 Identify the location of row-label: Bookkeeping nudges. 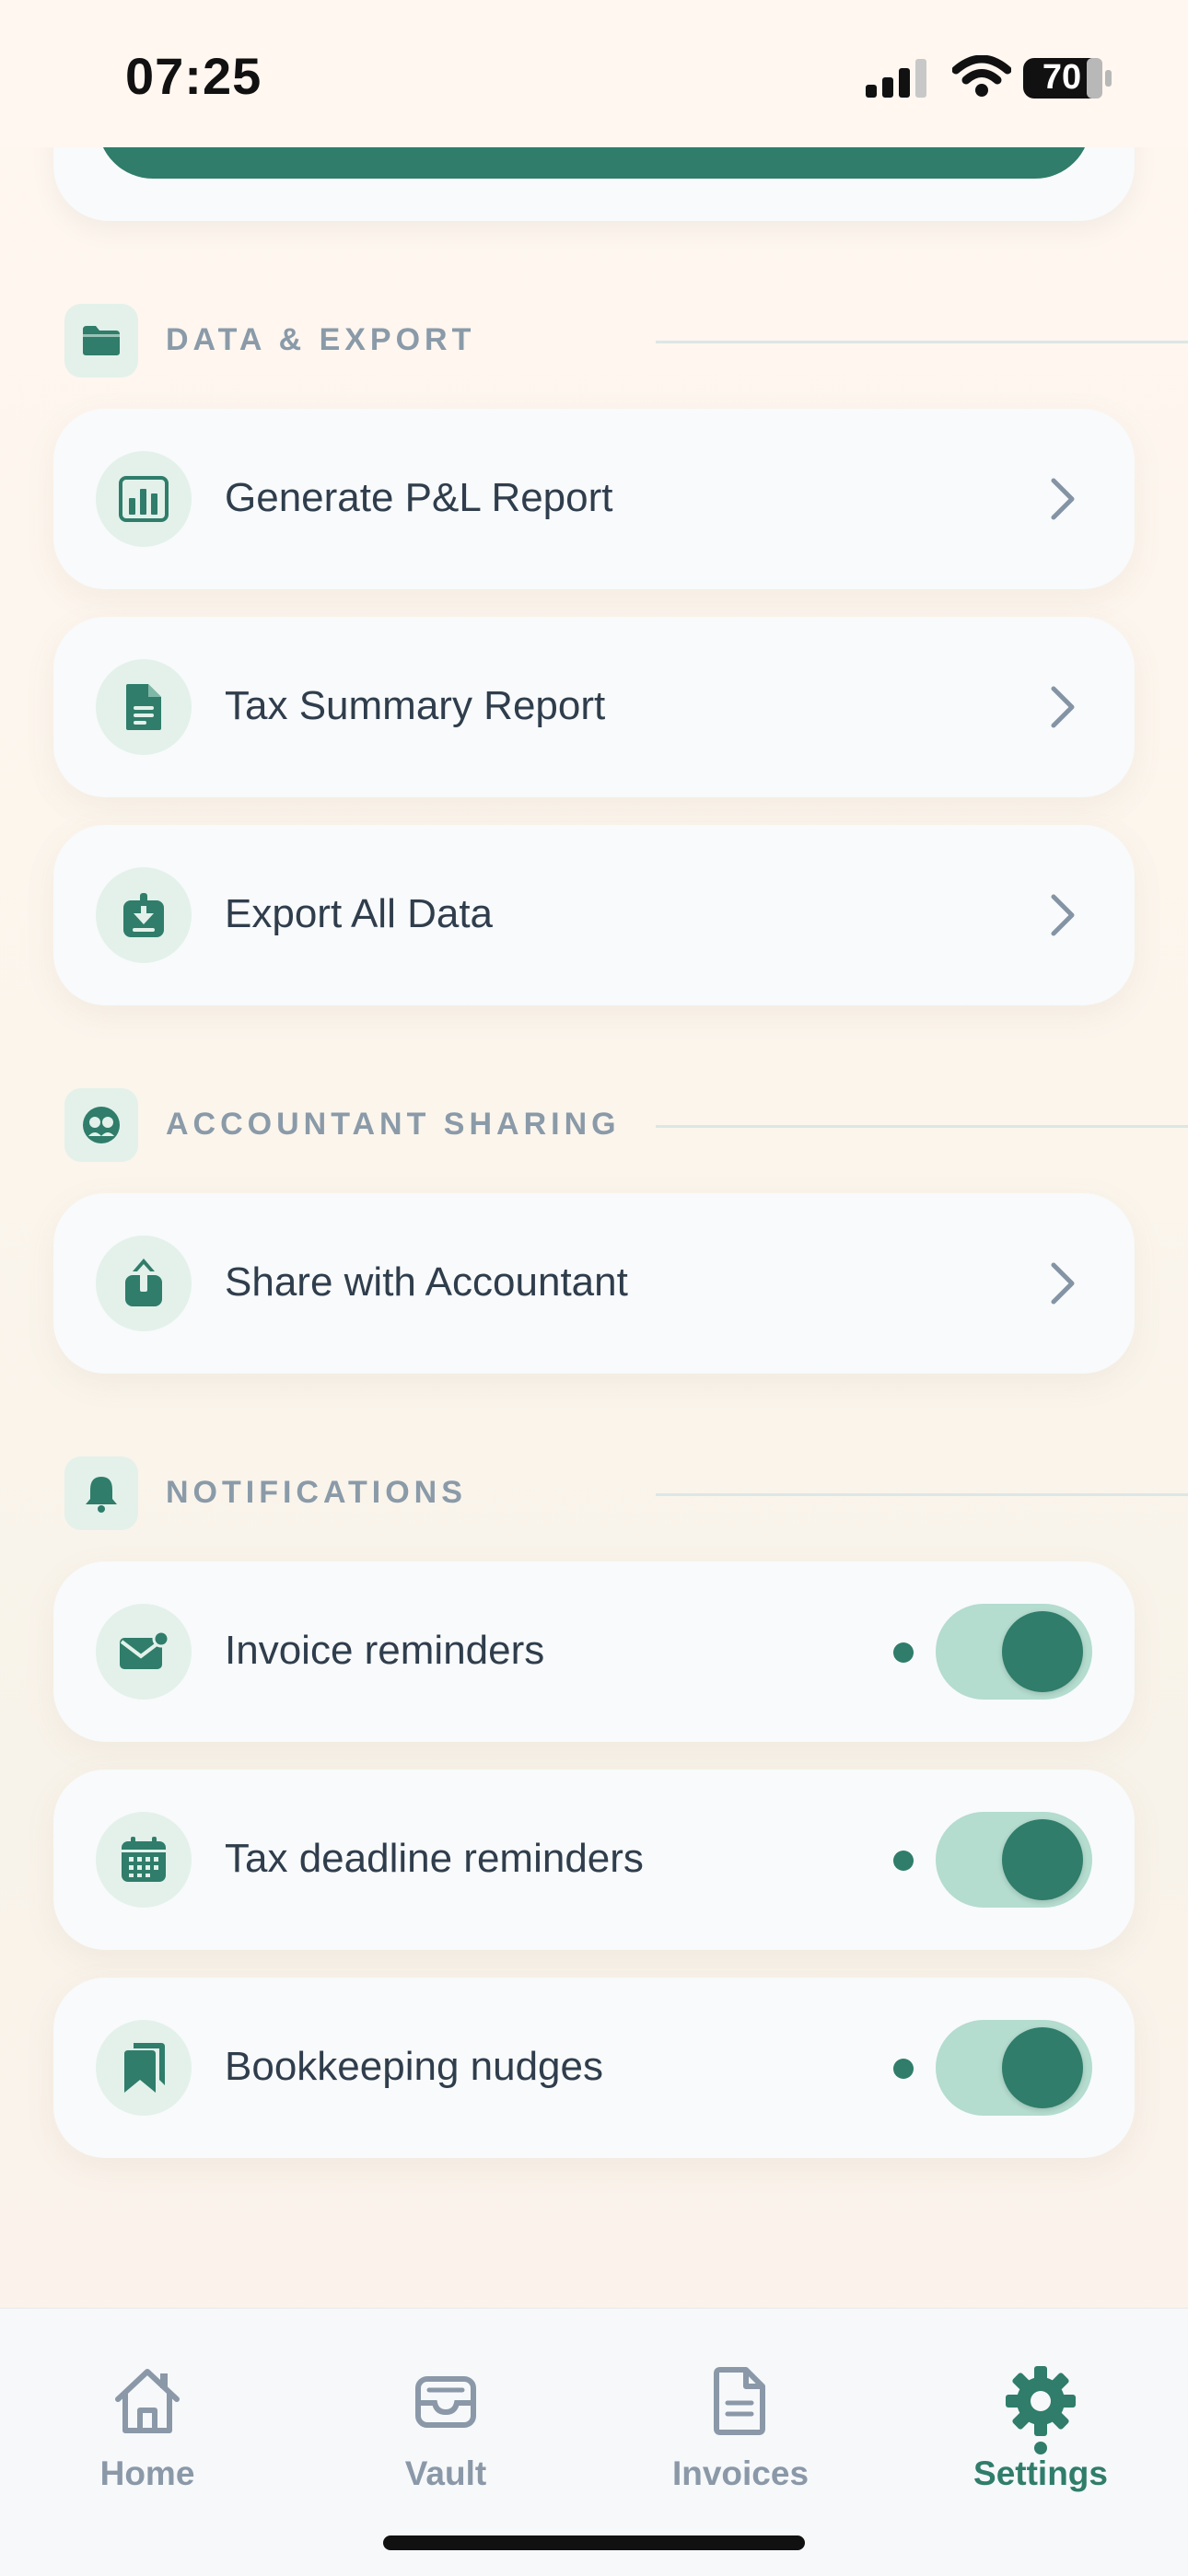
(414, 2066).